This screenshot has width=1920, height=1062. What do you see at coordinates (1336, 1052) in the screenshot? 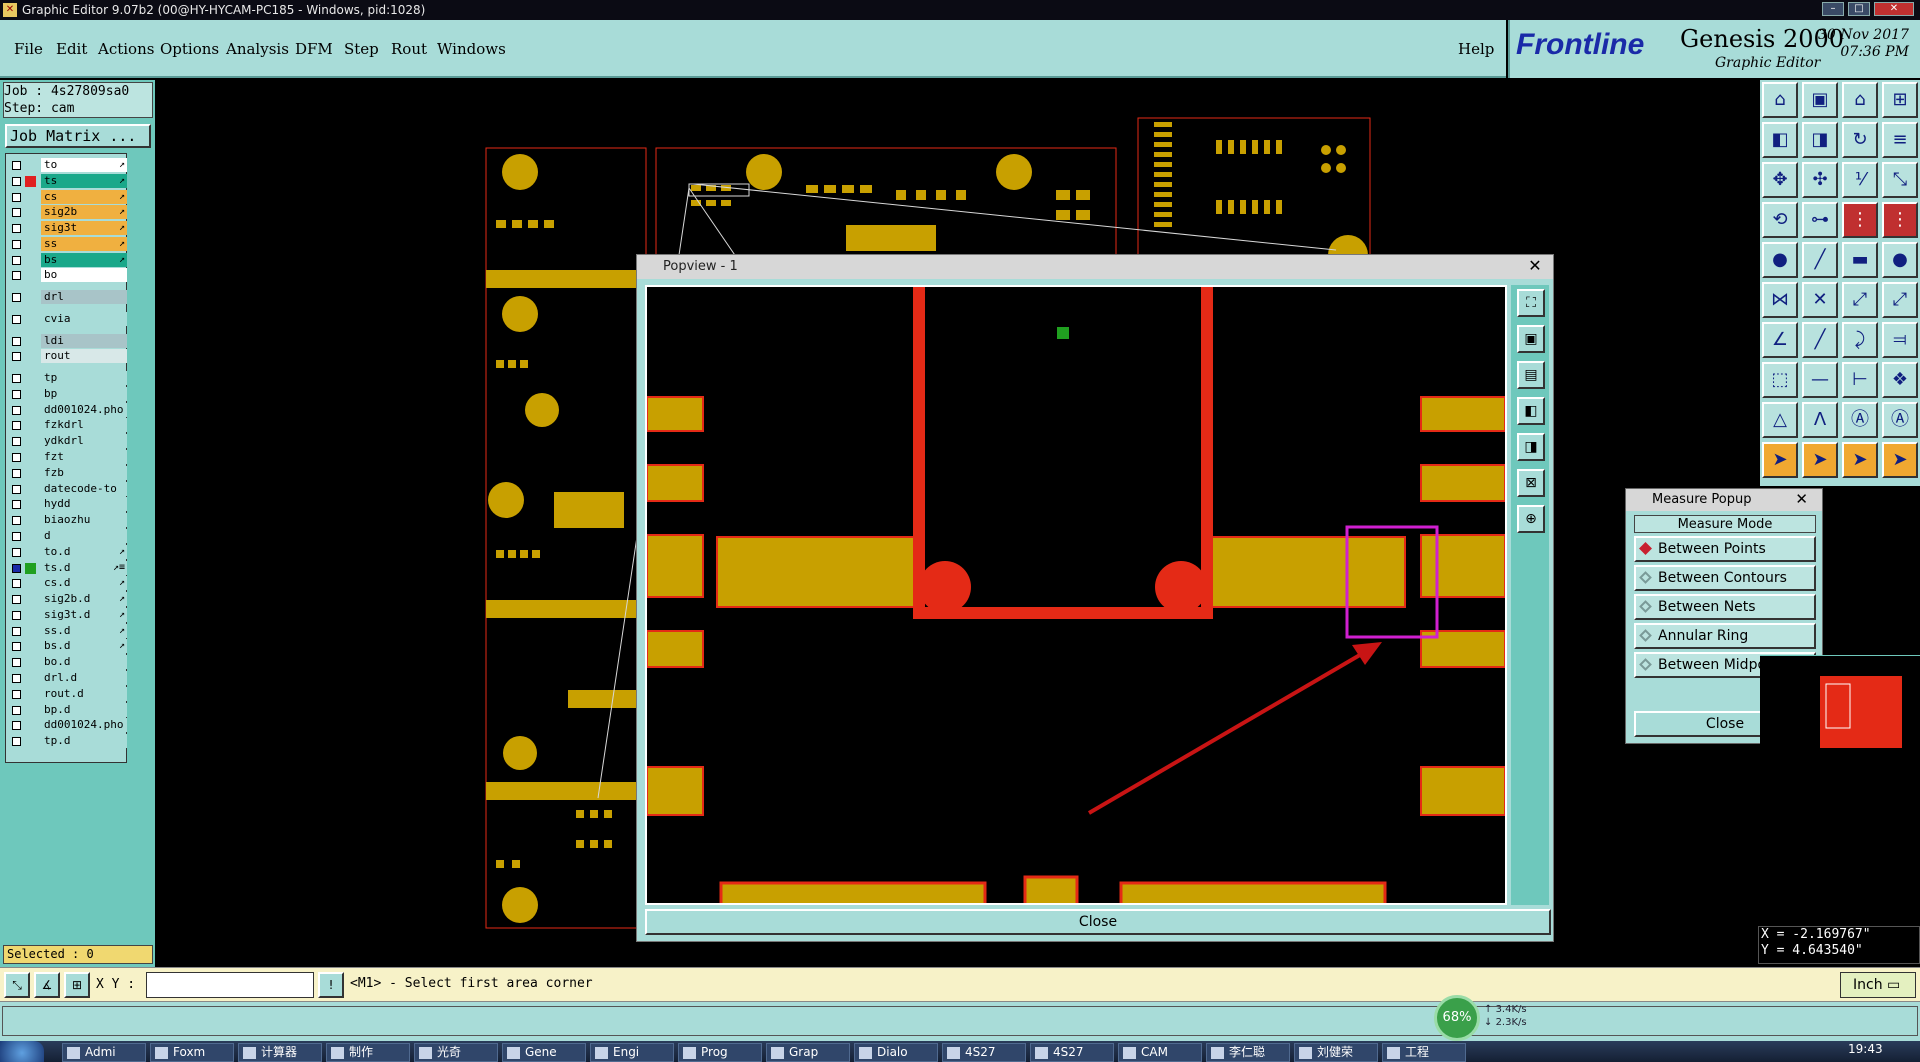
I see `taskbar-item: 刘健荣` at bounding box center [1336, 1052].